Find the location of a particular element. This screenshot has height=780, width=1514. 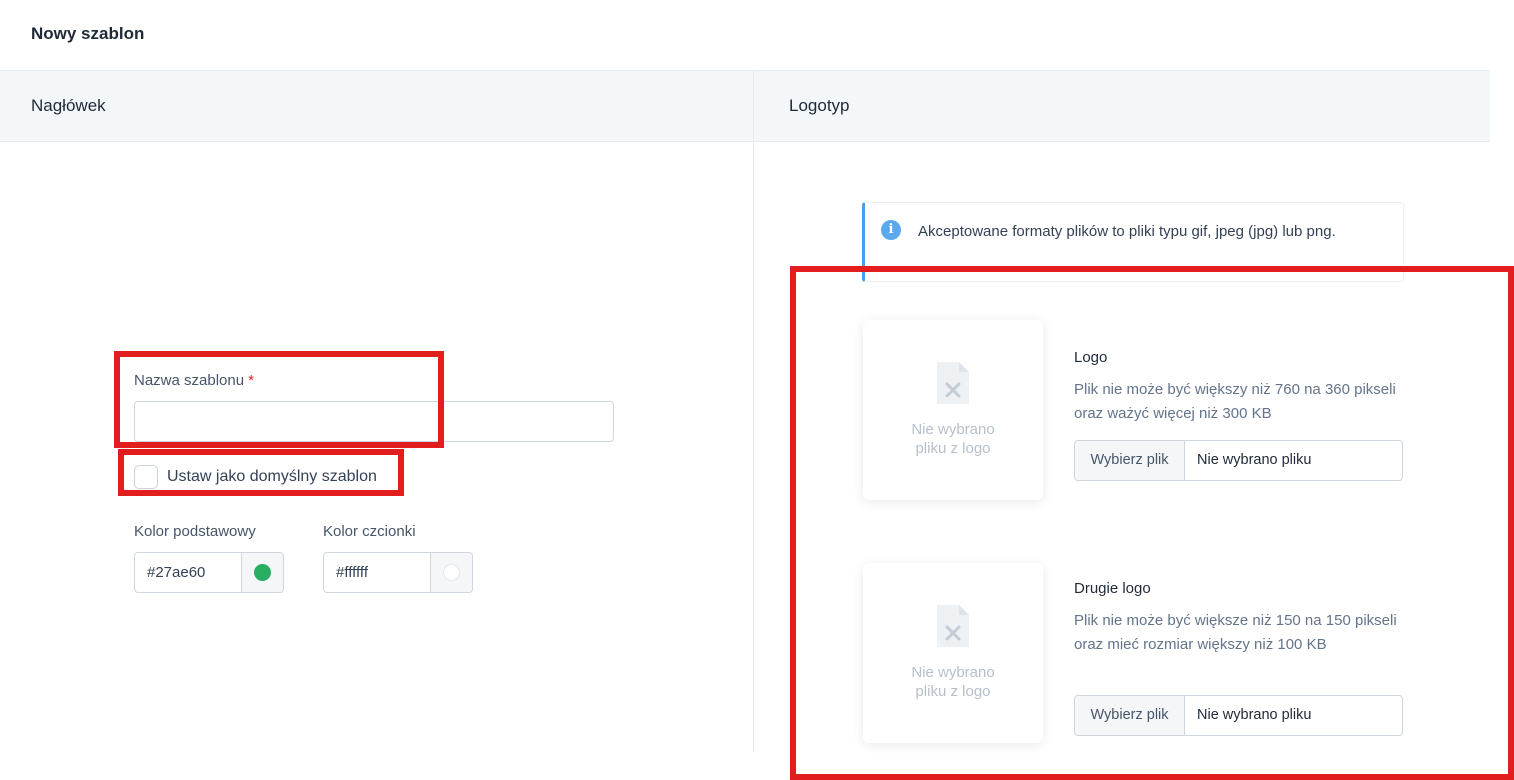

primary-color-field: #27ae60 is located at coordinates (209, 572).